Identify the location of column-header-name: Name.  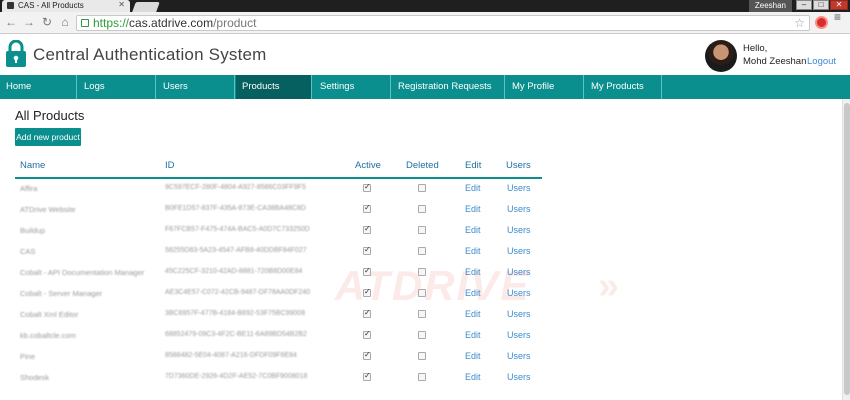
(33, 165).